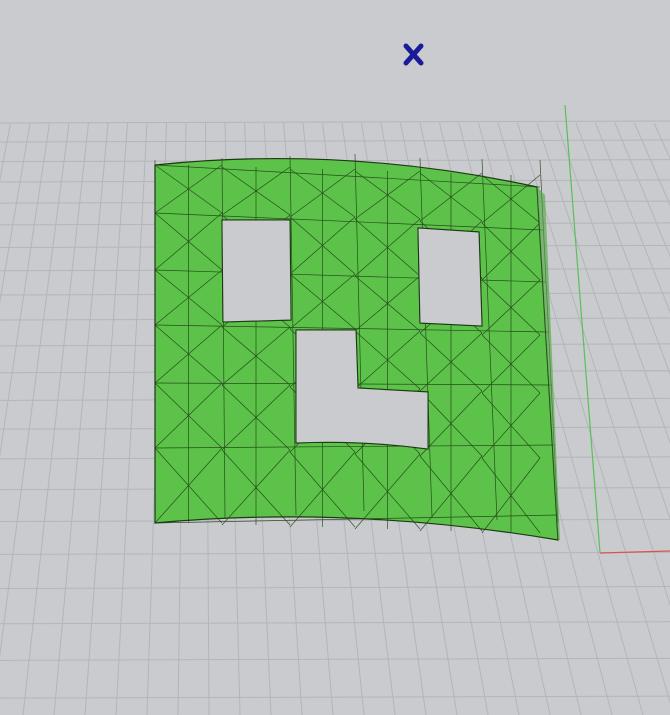  Describe the element at coordinates (413, 54) in the screenshot. I see `x-cross-icon` at that location.